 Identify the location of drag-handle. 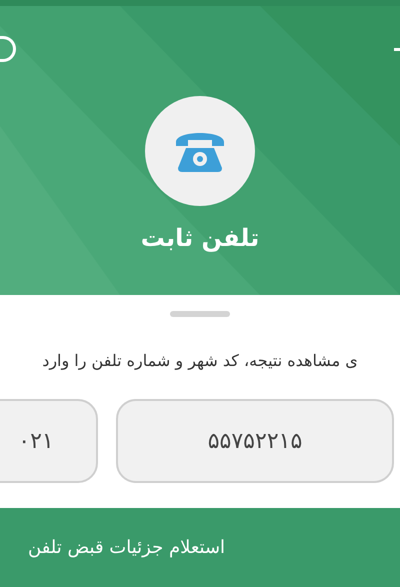
(200, 314).